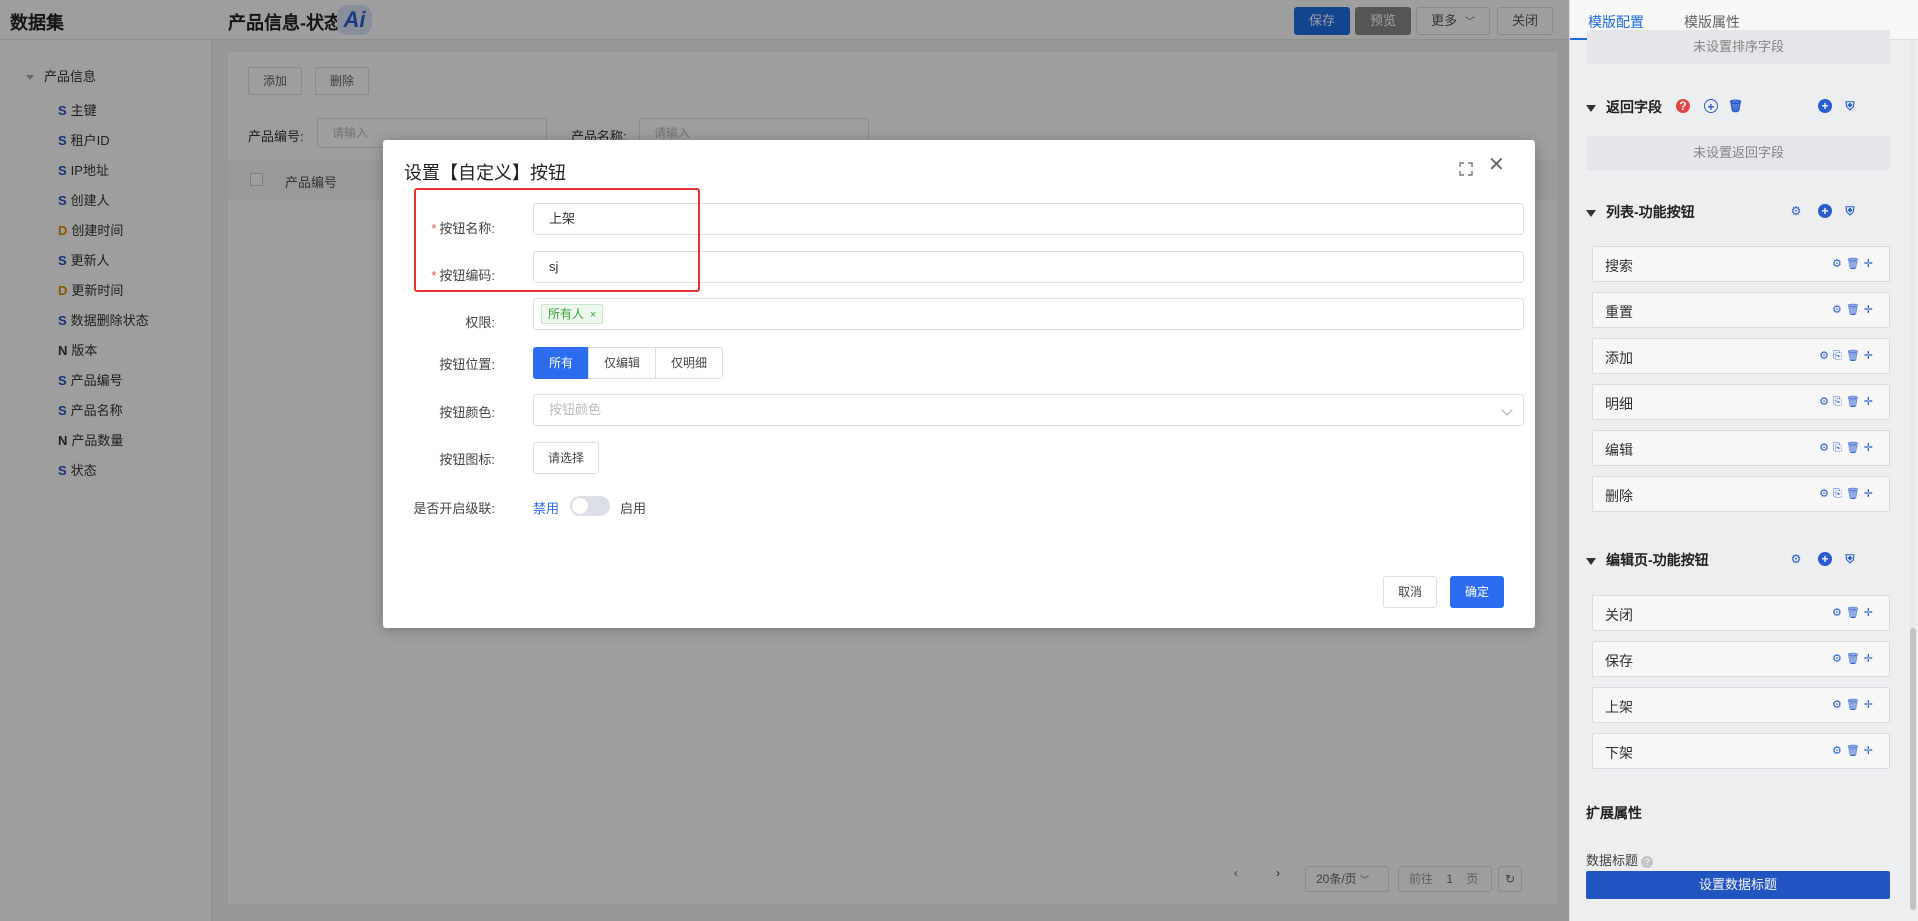  Describe the element at coordinates (1741, 356) in the screenshot. I see `list-button-item: 添加 ⚙⎘🗑✛` at that location.